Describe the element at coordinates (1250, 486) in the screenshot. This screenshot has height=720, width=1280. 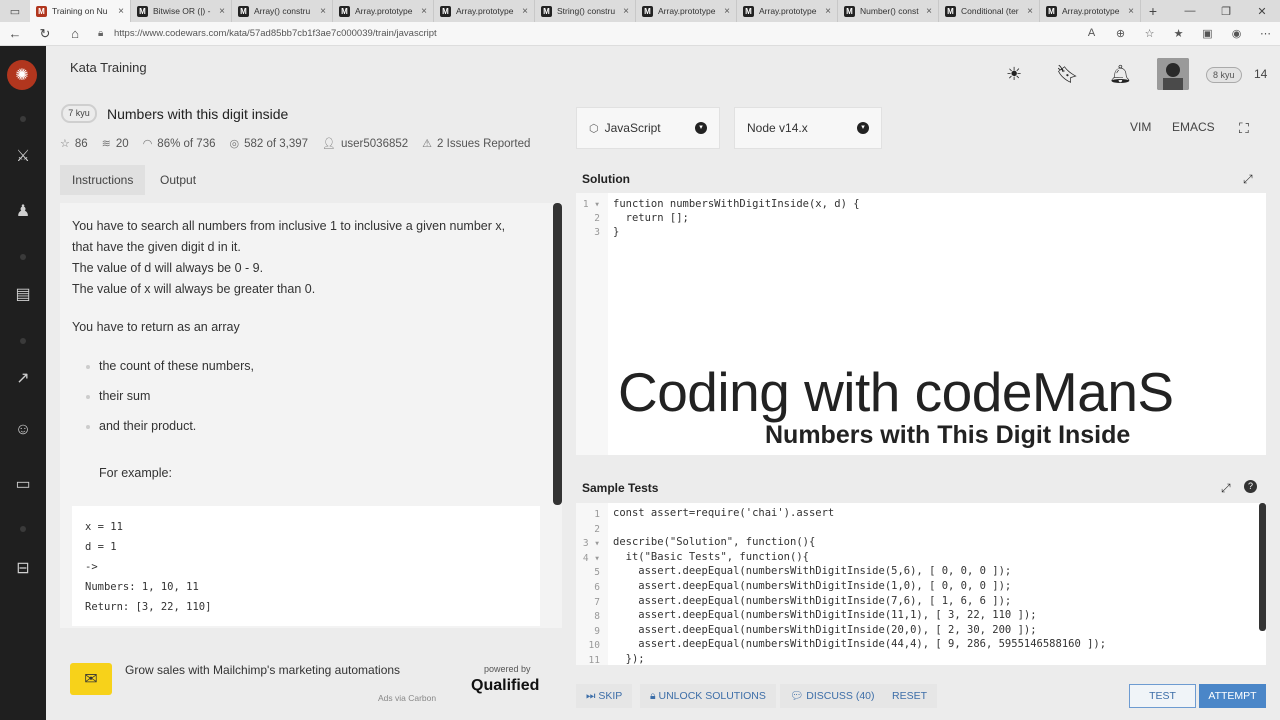
I see `help-icon: ?` at that location.